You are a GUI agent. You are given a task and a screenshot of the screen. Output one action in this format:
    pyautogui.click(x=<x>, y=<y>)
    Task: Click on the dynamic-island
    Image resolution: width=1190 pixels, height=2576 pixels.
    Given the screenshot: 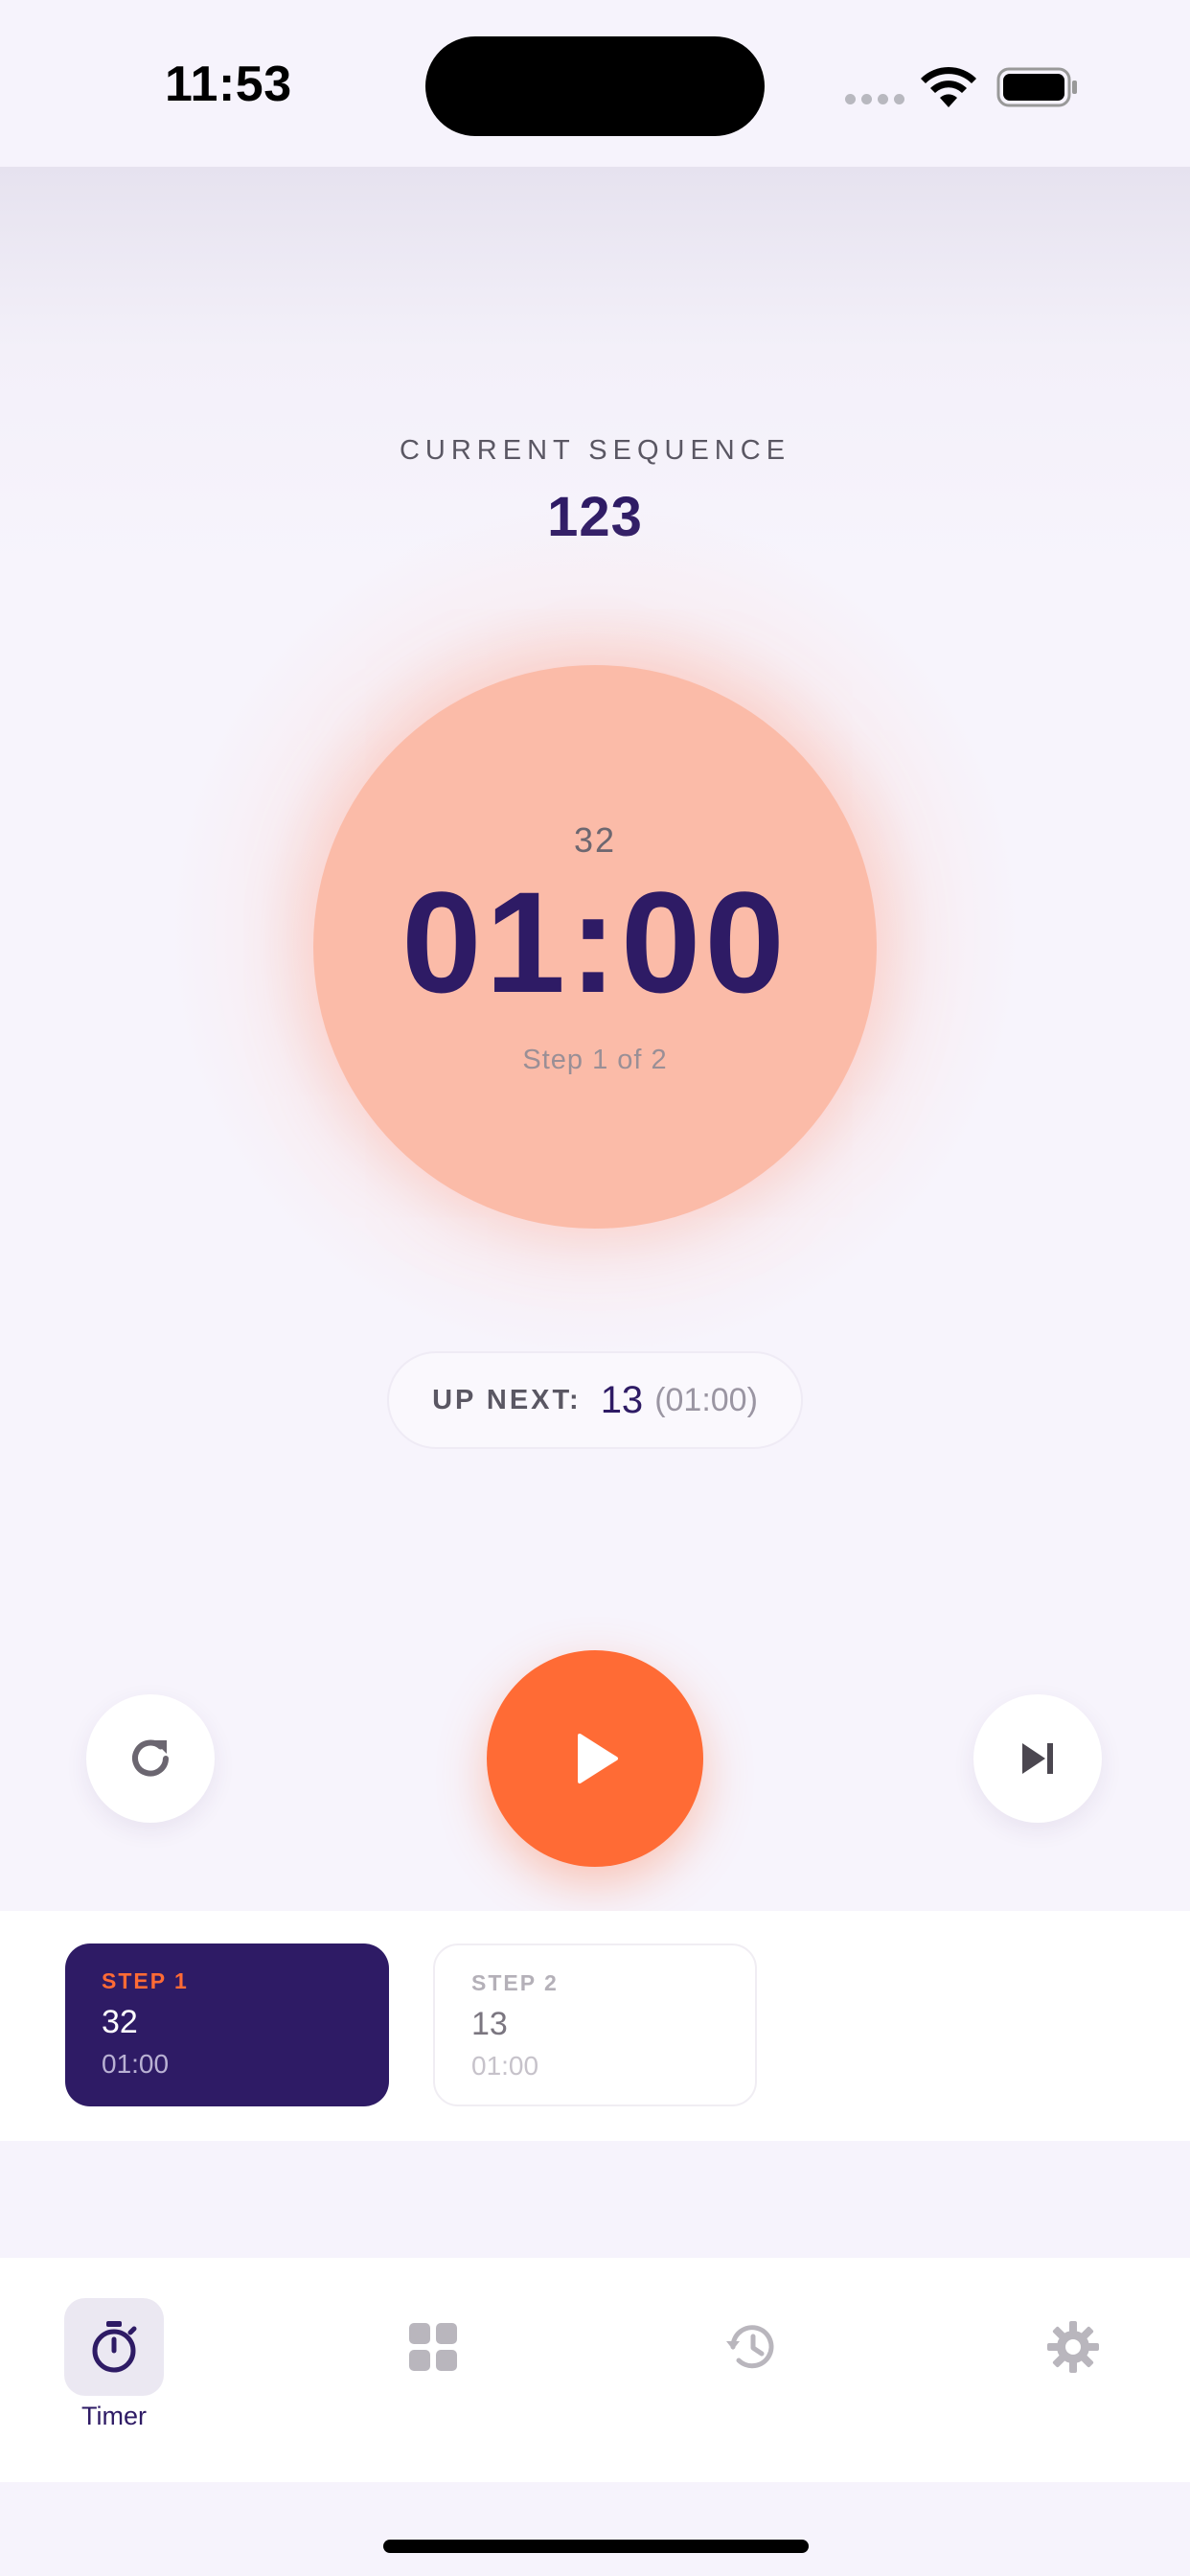 What is the action you would take?
    pyautogui.click(x=595, y=86)
    